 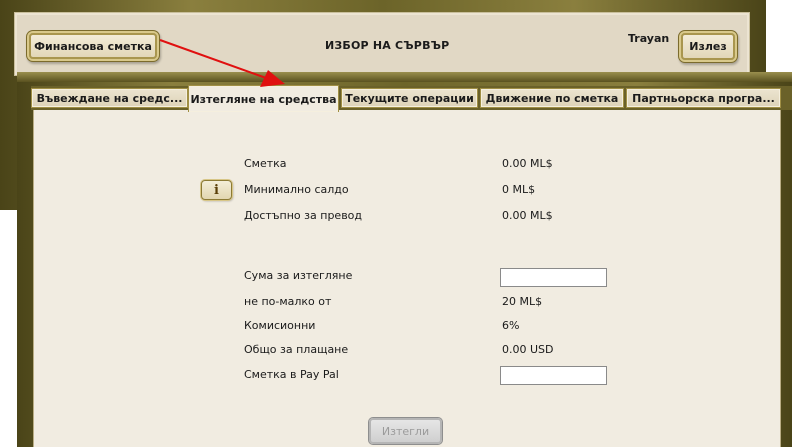 I want to click on min-balance-label: Минимално салдо, so click(x=296, y=189).